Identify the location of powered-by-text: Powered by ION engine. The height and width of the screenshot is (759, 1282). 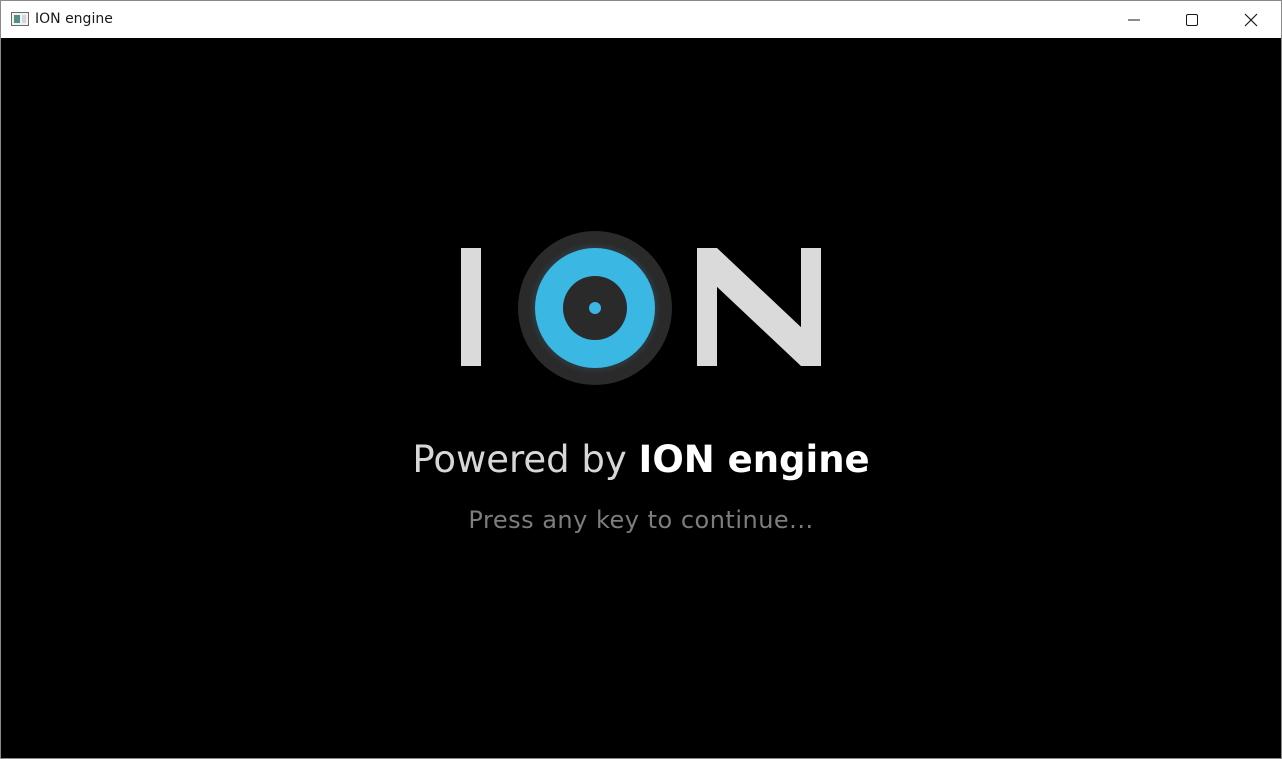
(641, 459).